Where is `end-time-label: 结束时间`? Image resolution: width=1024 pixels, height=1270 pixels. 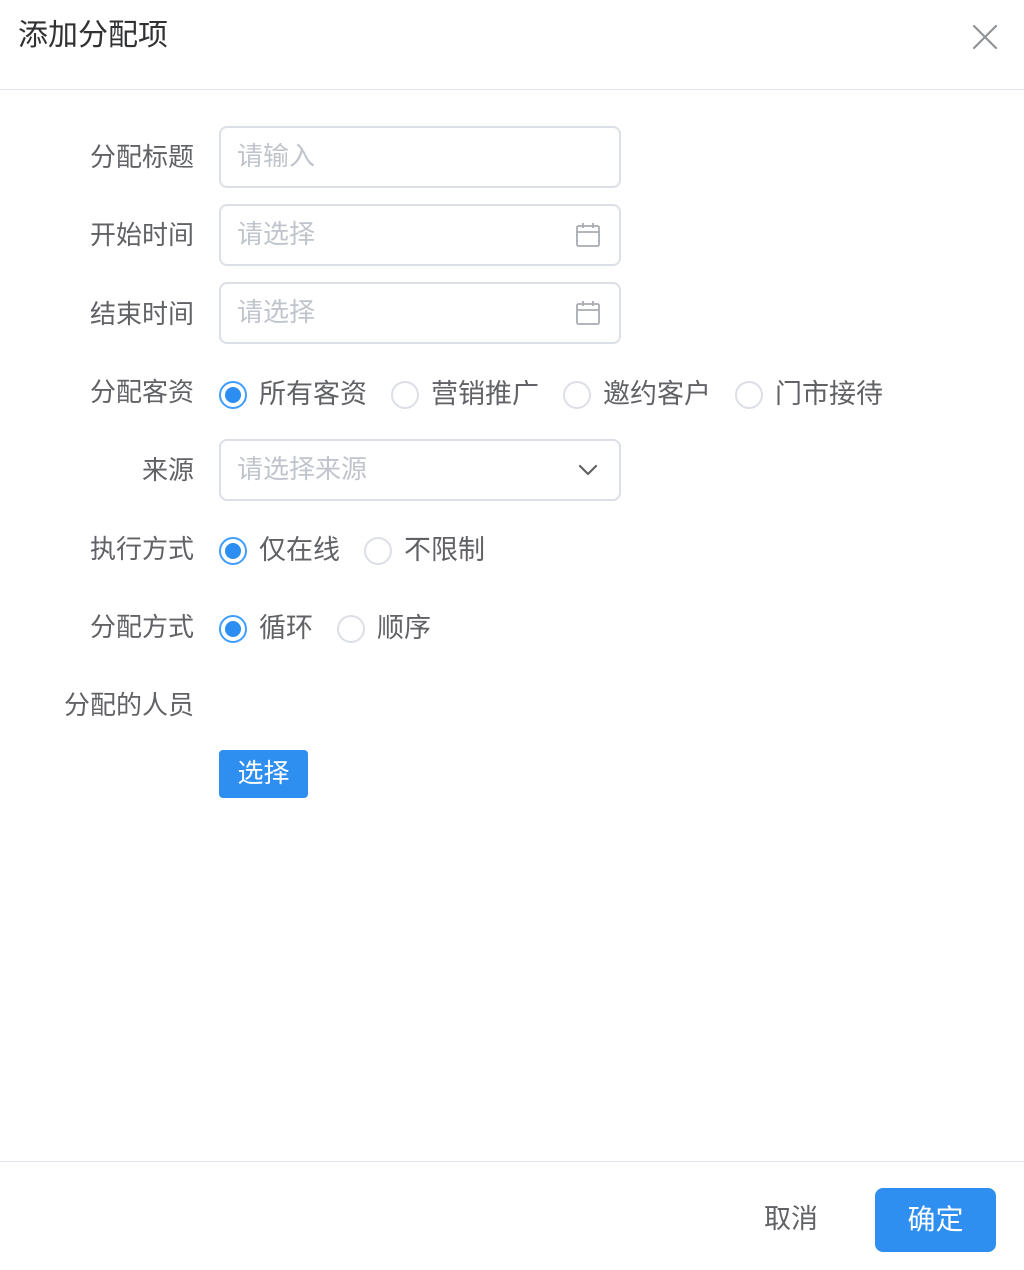
end-time-label: 结束时间 is located at coordinates (141, 315).